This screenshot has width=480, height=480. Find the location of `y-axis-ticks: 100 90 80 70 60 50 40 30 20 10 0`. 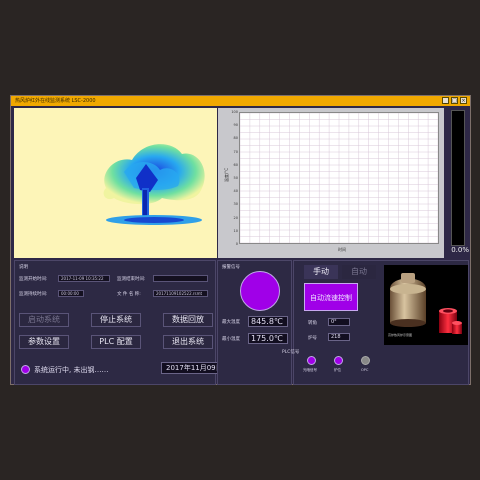

y-axis-ticks: 100 90 80 70 60 50 40 30 20 10 0 is located at coordinates (233, 178).